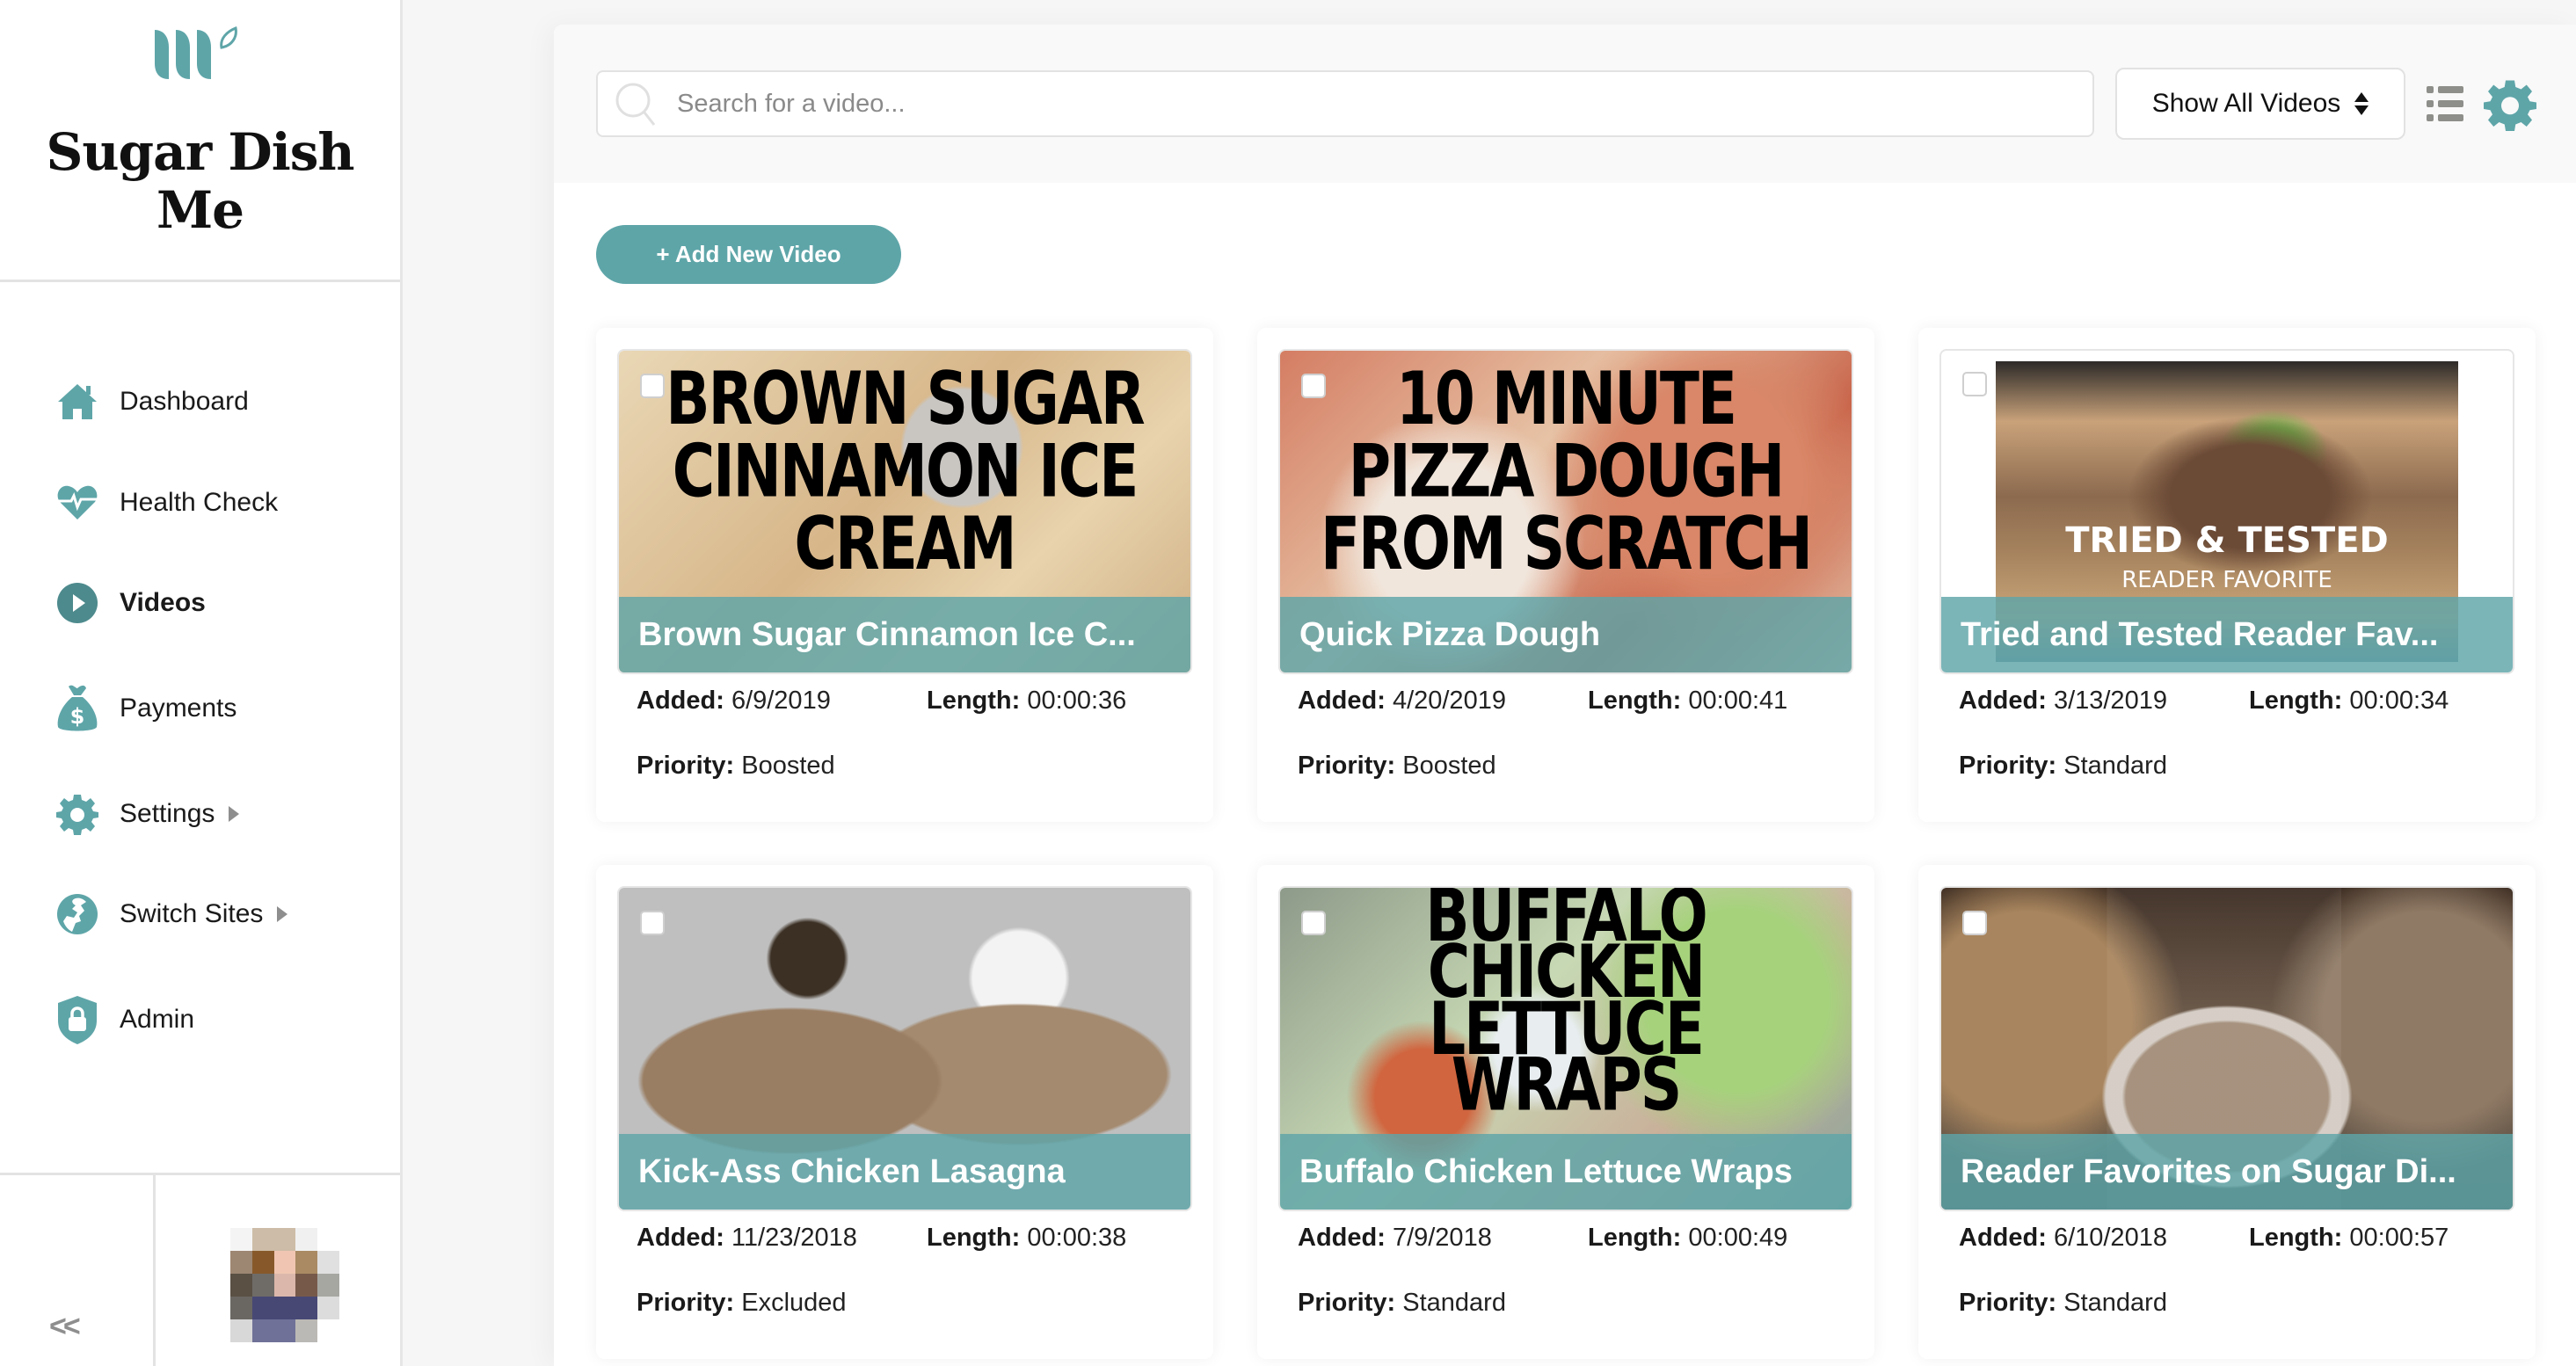  I want to click on video-added: Added: 6/10/2018, so click(2063, 1238).